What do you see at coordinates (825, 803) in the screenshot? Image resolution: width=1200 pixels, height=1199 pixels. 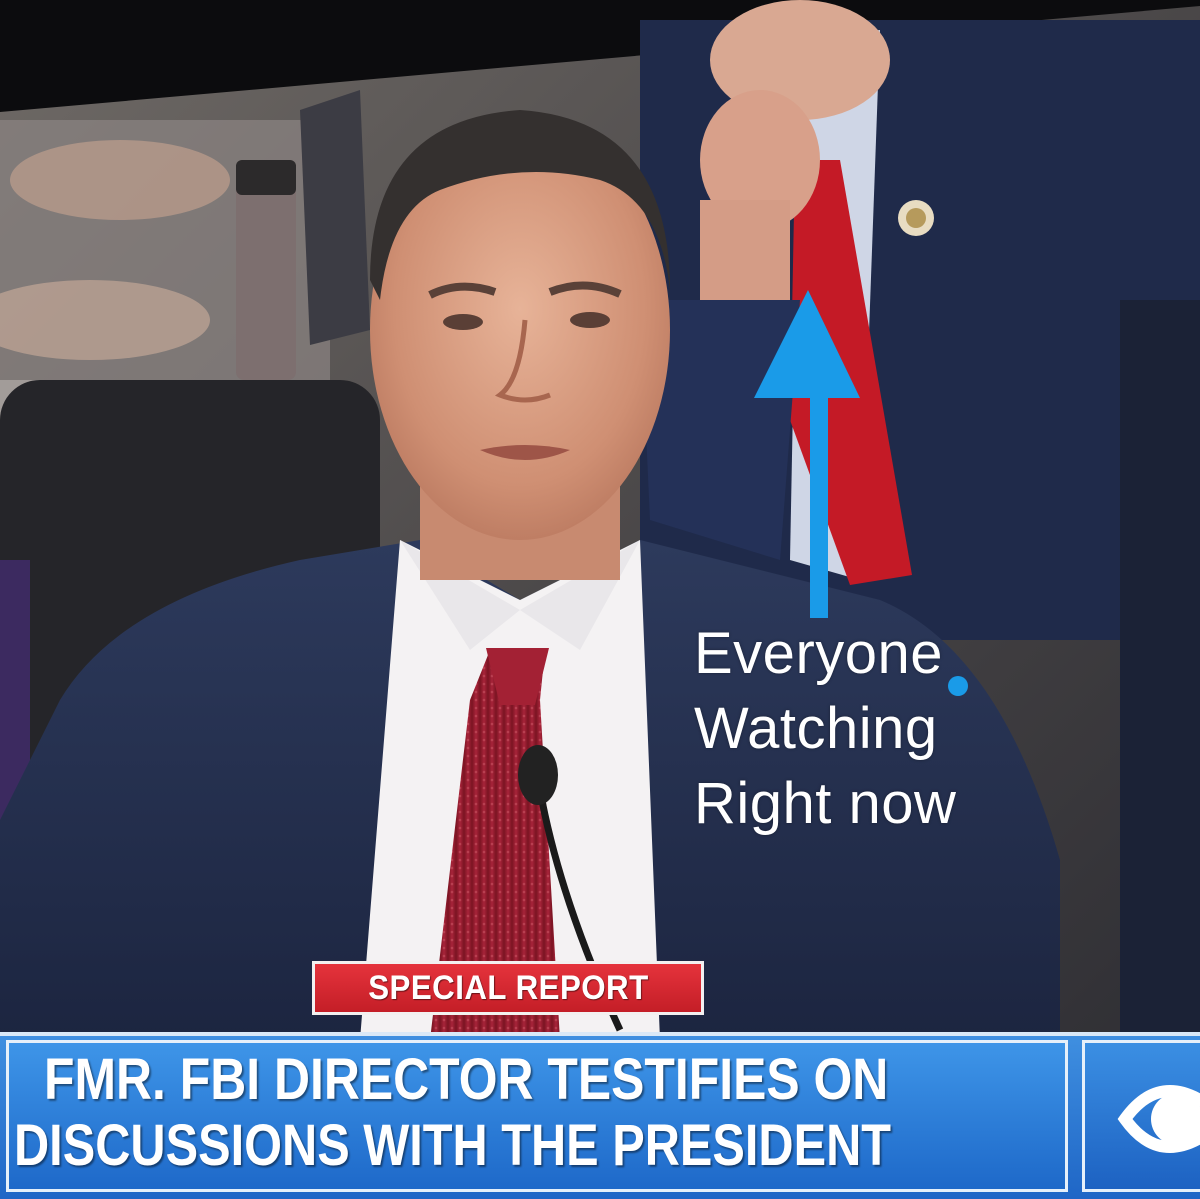 I see `annotation-line-3: Right now` at bounding box center [825, 803].